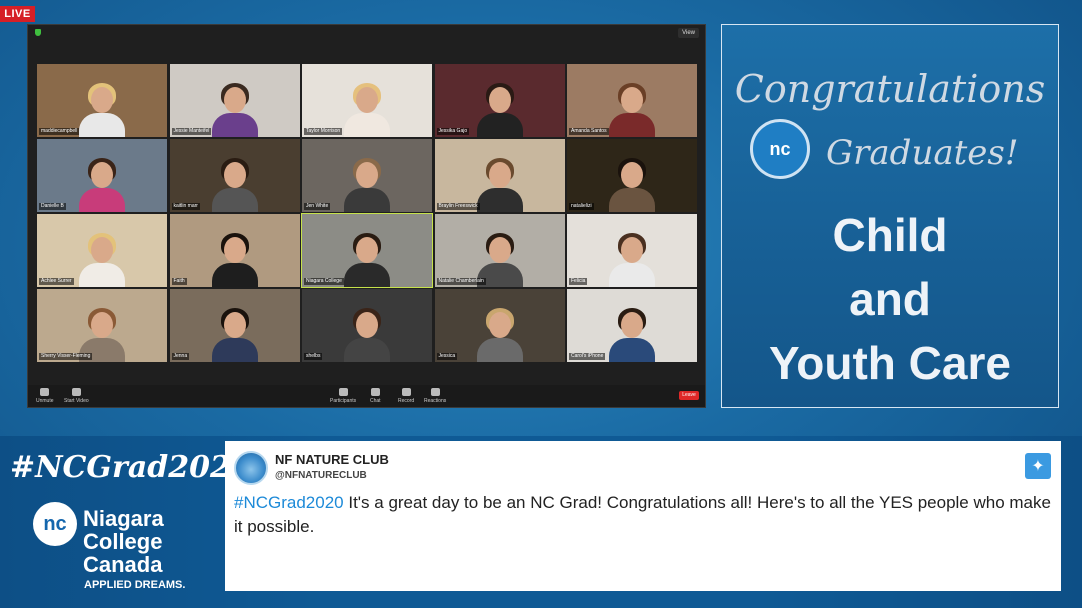 The image size is (1082, 608). What do you see at coordinates (289, 502) in the screenshot?
I see `tweet-hashtag: #NCGrad2020` at bounding box center [289, 502].